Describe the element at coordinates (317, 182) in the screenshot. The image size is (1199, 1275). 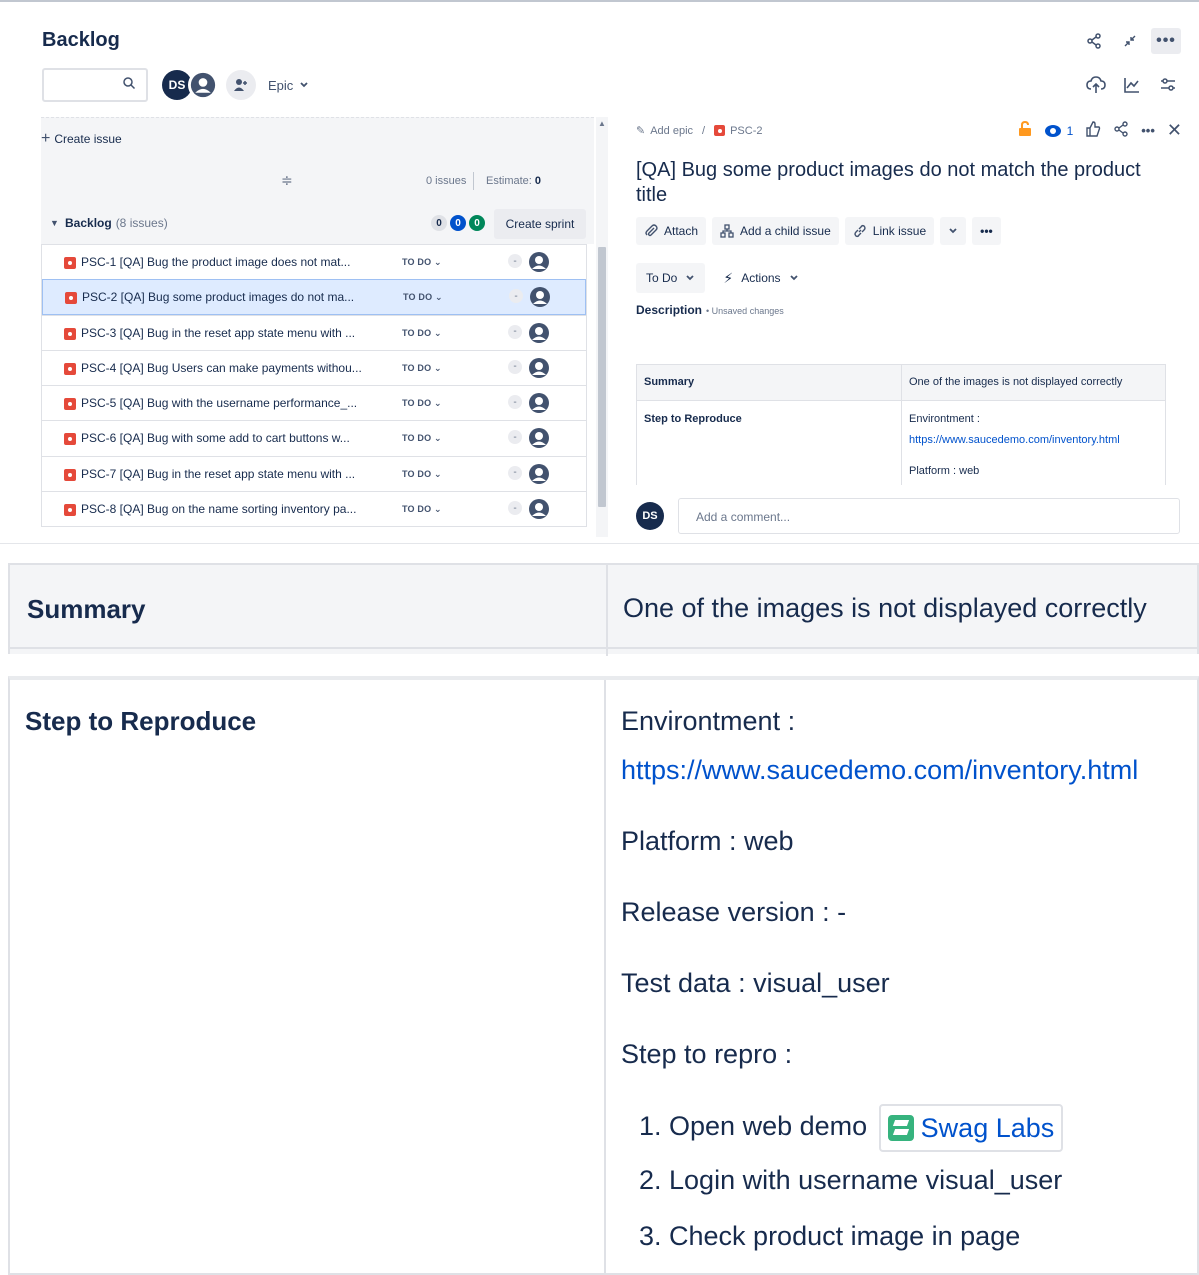
I see `estimate-bar: ≑ 0 issues Estimate: 0` at that location.